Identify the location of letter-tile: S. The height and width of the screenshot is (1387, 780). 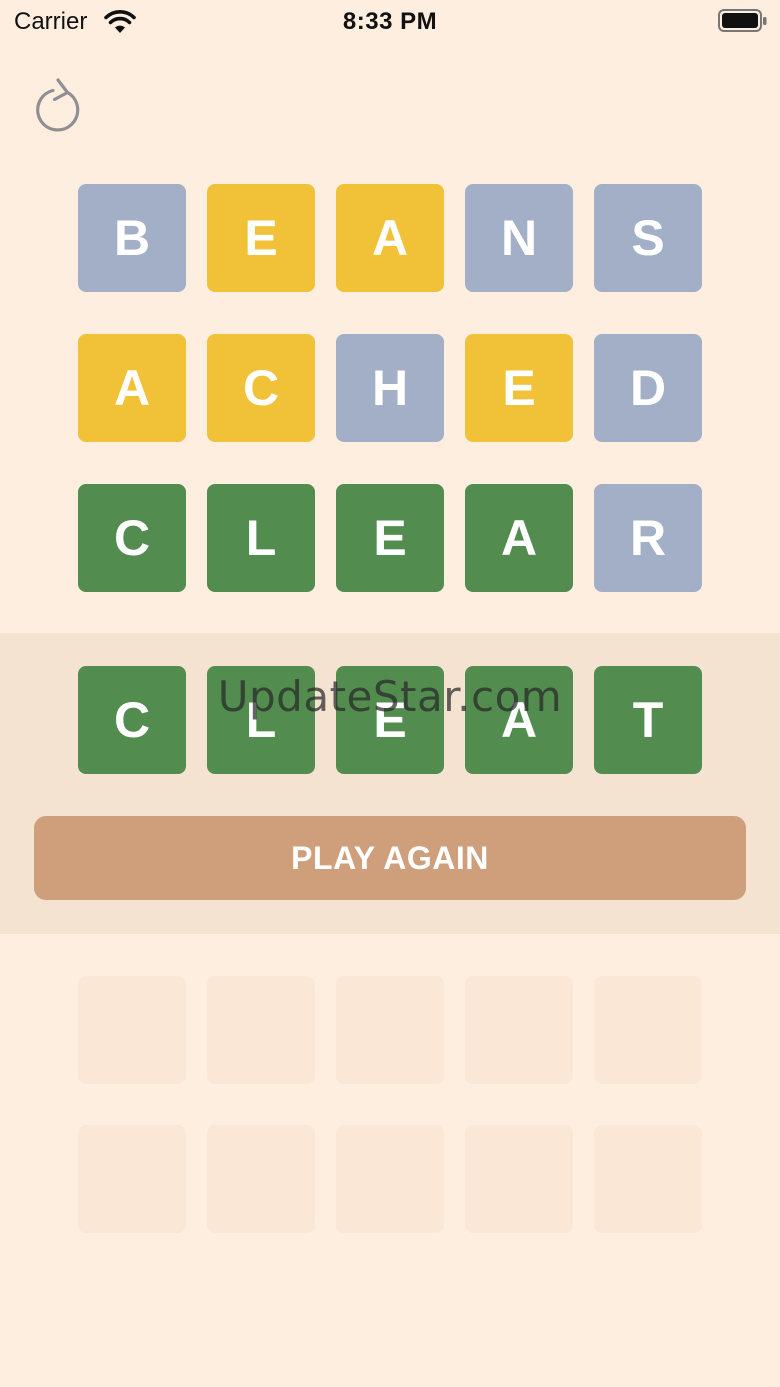
(648, 238).